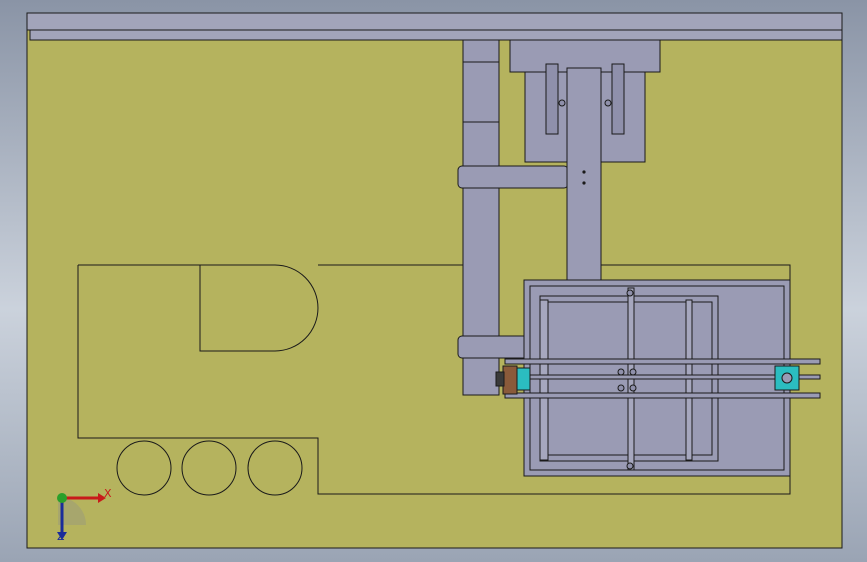 Image resolution: width=867 pixels, height=562 pixels. Describe the element at coordinates (662, 395) in the screenshot. I see `rail-lower` at that location.